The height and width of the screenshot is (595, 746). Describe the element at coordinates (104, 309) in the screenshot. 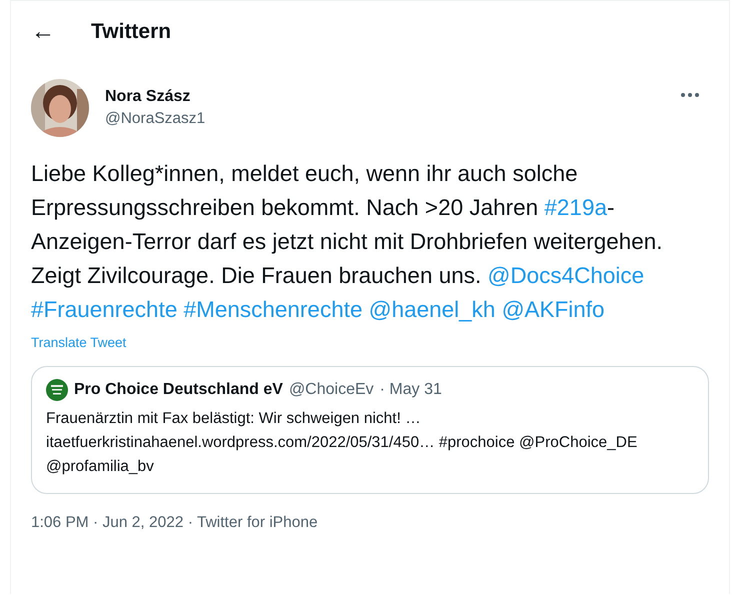

I see `link: #Frauenrechte` at that location.